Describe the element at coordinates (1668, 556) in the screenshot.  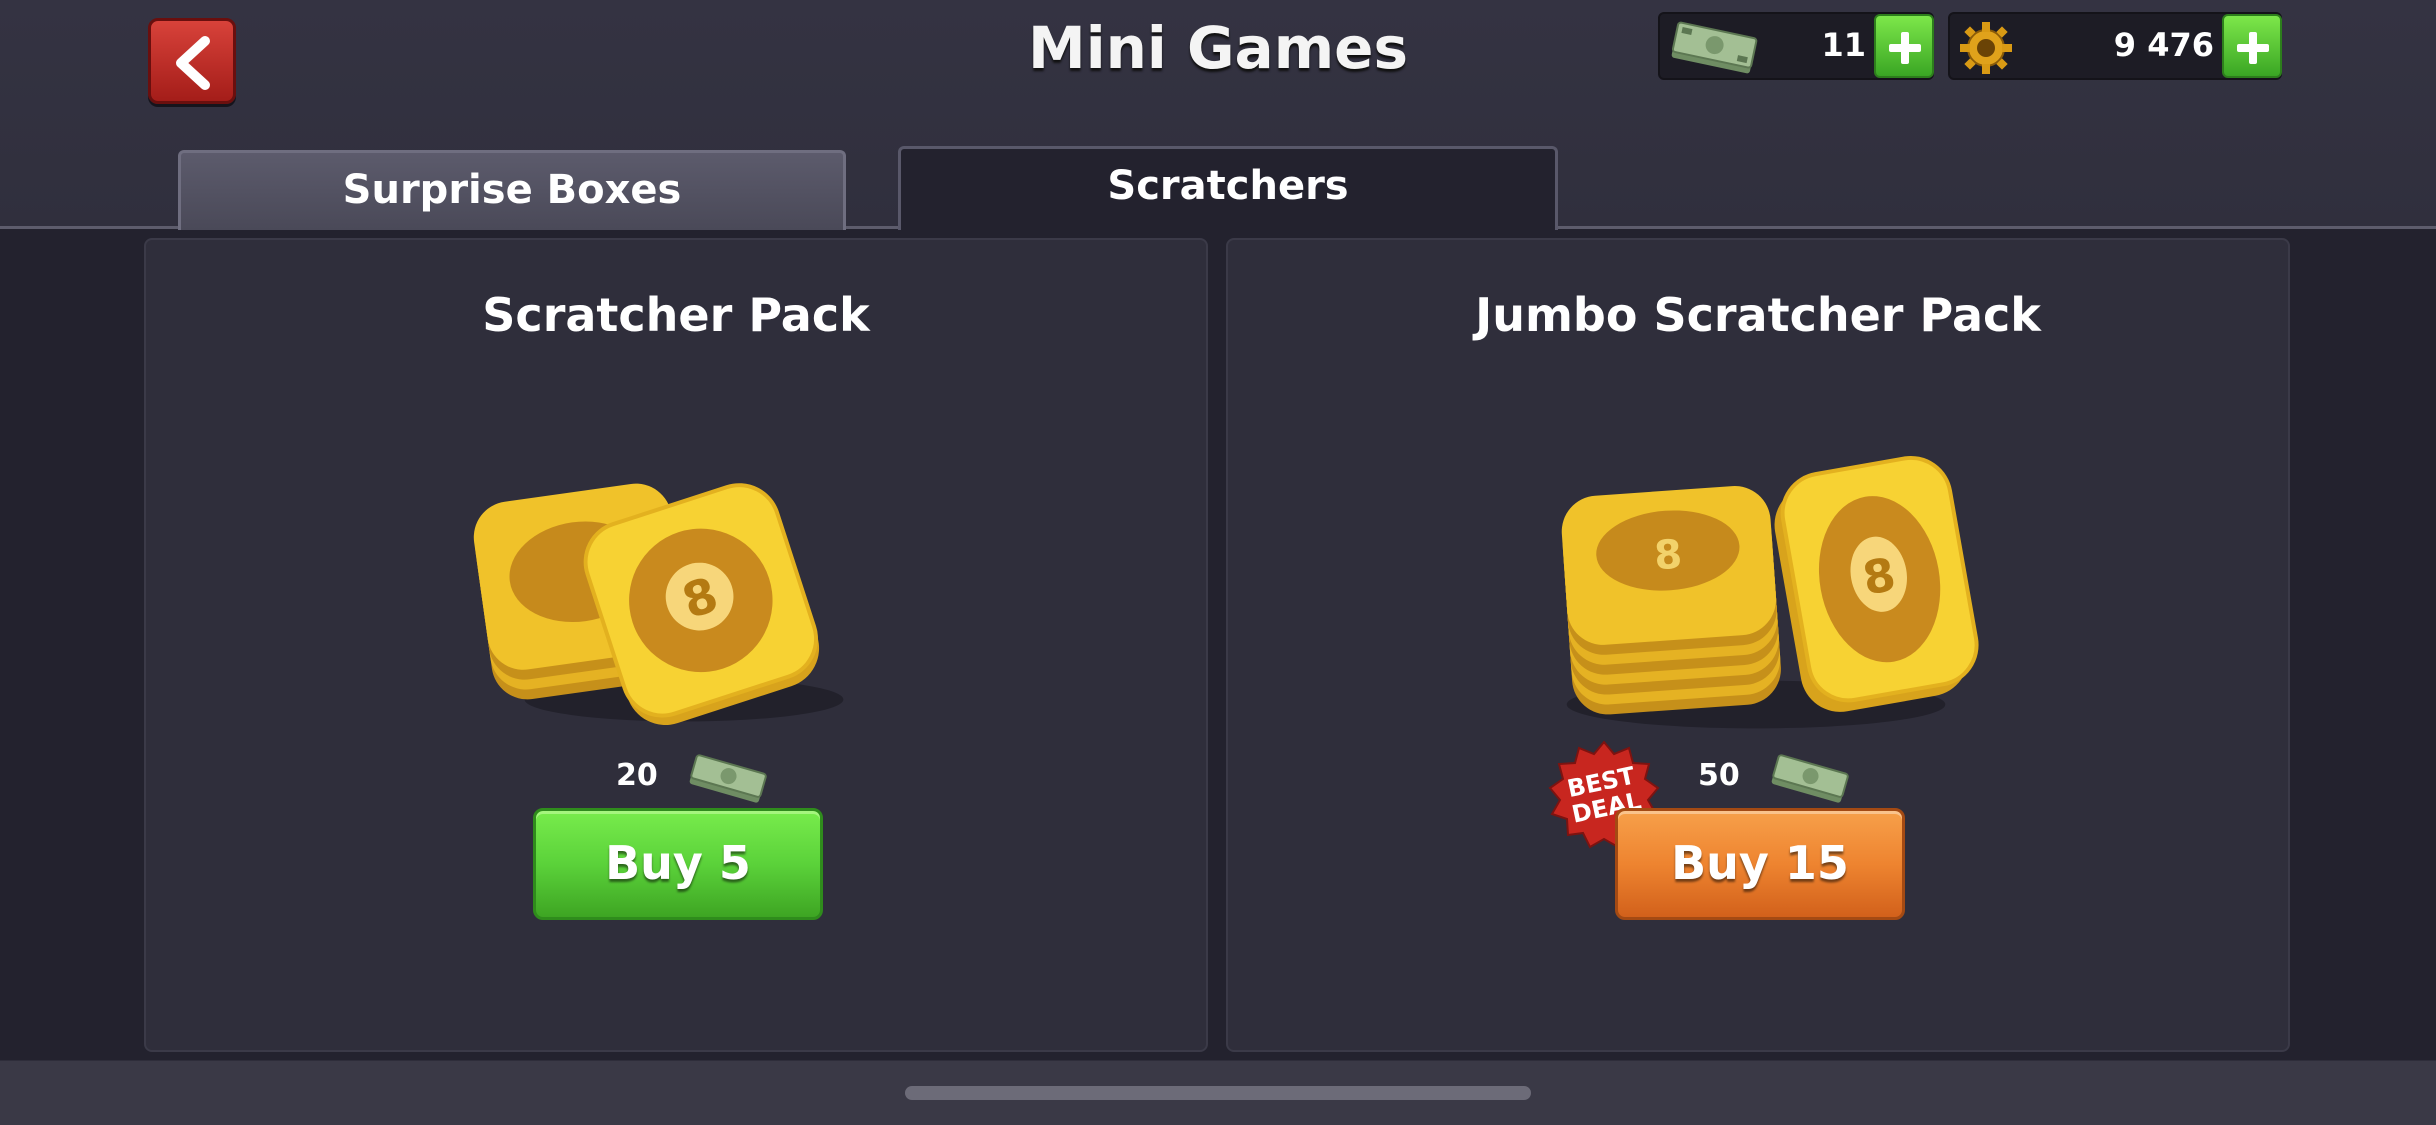
I see `svg-text: 8` at that location.